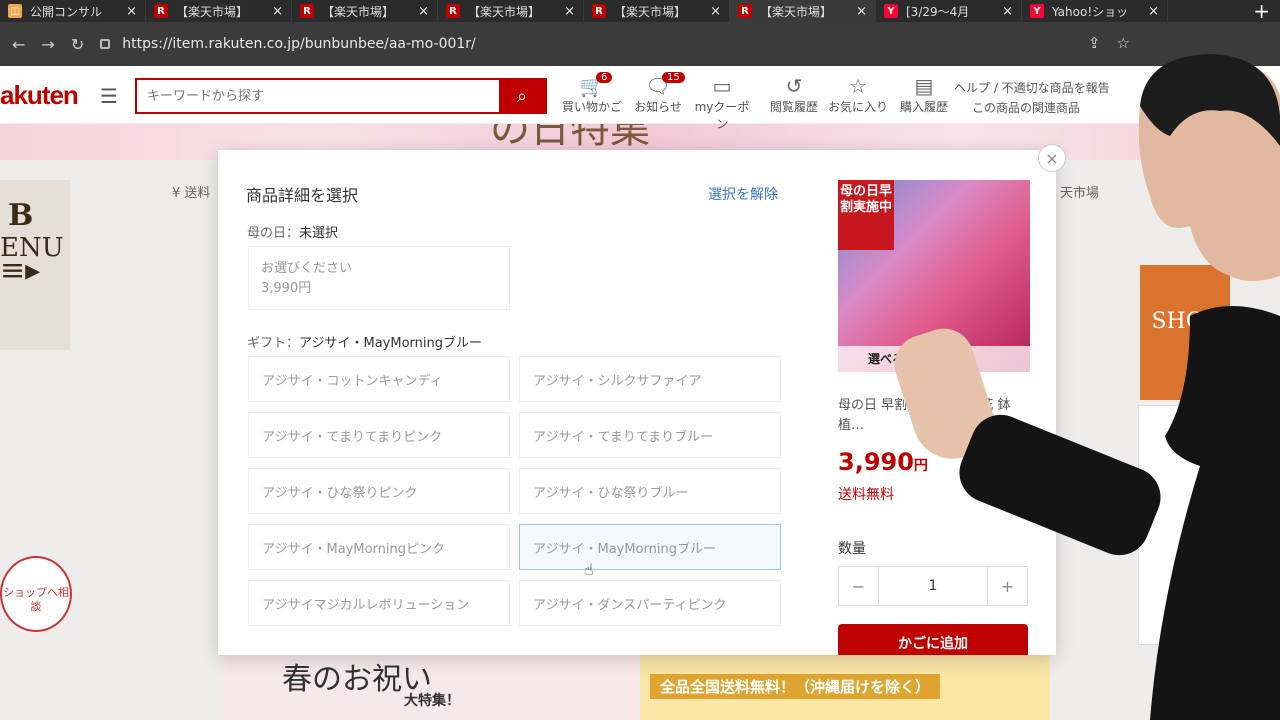  What do you see at coordinates (1123, 43) in the screenshot?
I see `bookmark-star-icon: ☆` at bounding box center [1123, 43].